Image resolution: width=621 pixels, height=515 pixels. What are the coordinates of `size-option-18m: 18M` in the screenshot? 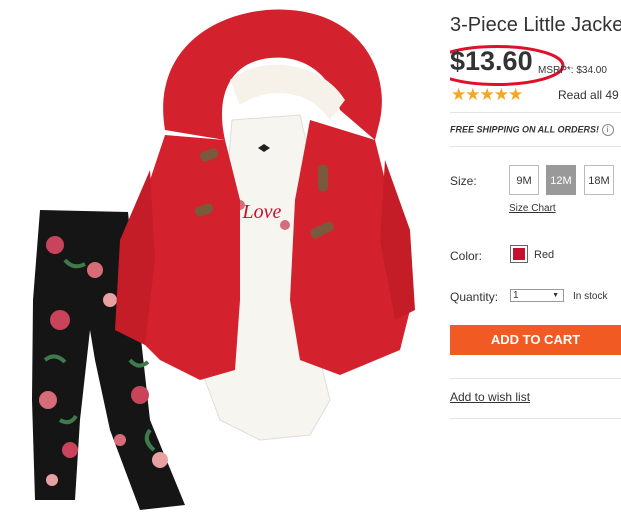 It's located at (599, 180).